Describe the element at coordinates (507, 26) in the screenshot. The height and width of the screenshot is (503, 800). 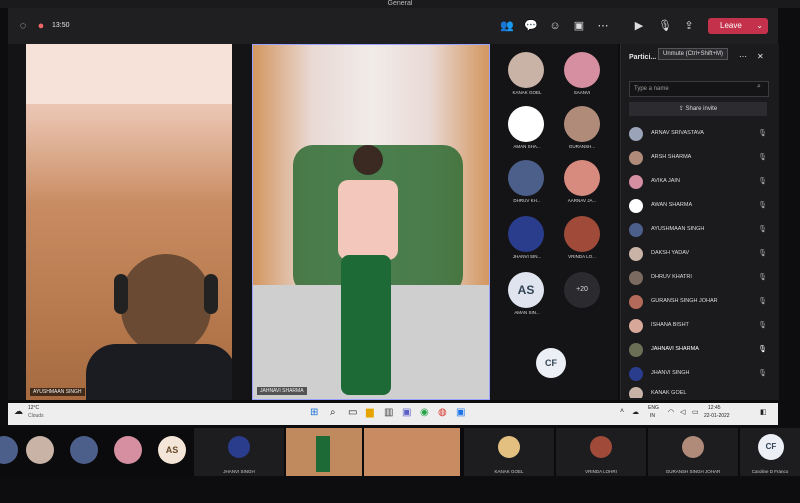
I see `people-icon: 👥` at that location.